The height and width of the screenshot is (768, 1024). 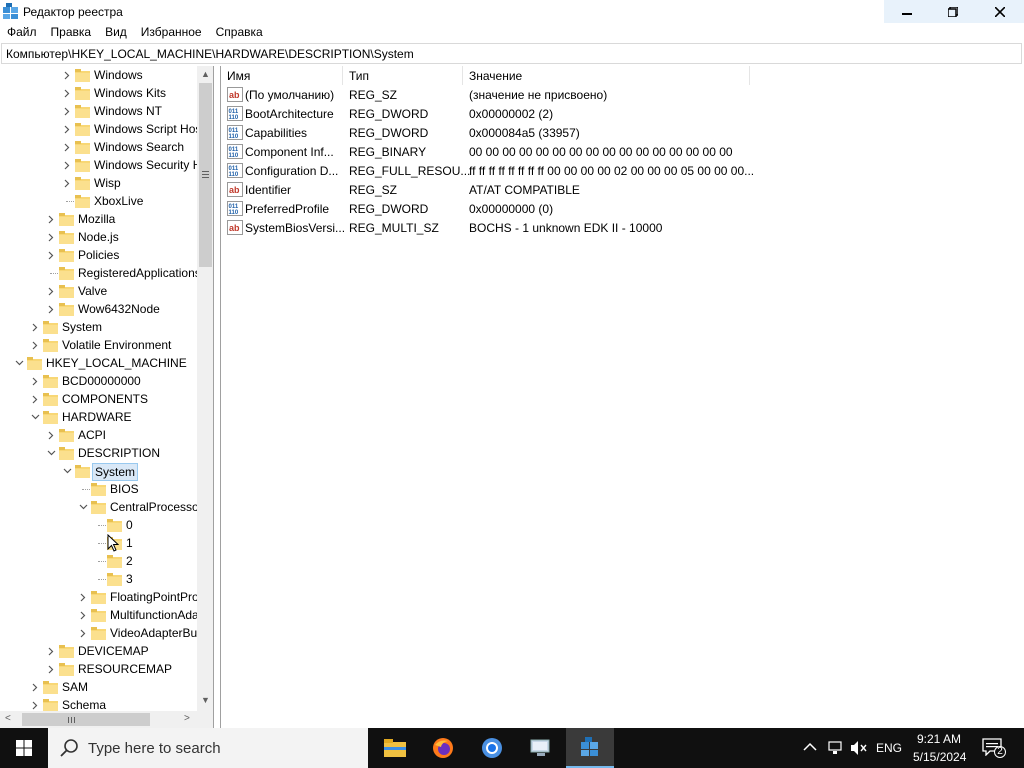 I want to click on tree-node: 3, so click(x=98, y=579).